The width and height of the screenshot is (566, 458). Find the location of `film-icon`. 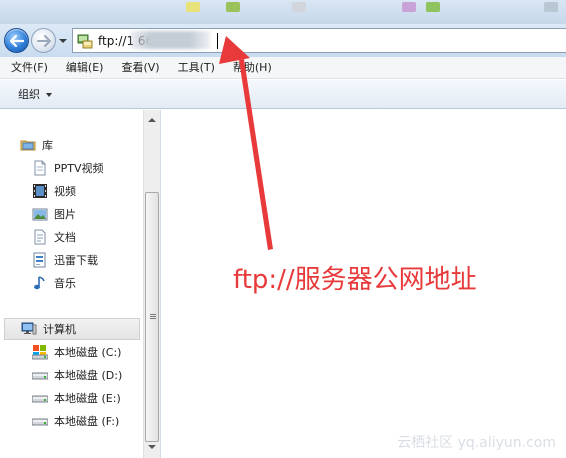

film-icon is located at coordinates (40, 191).